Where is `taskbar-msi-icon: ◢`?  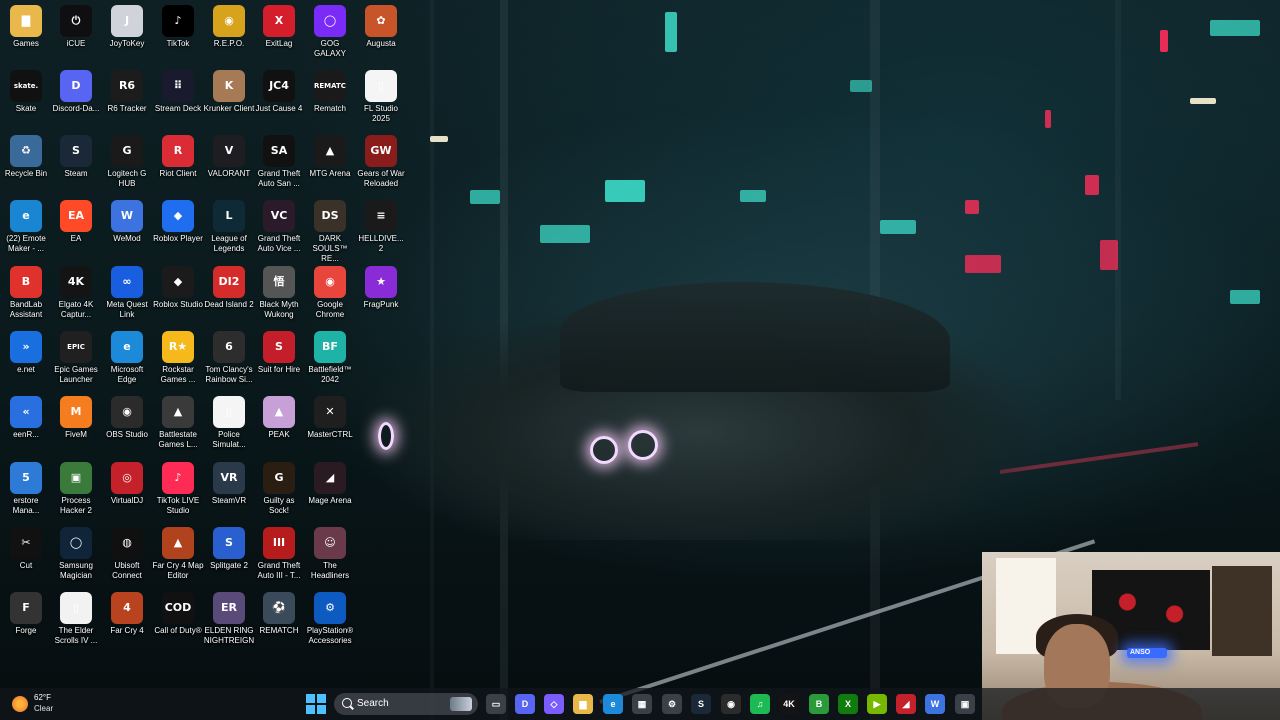
taskbar-msi-icon: ◢ is located at coordinates (906, 704).